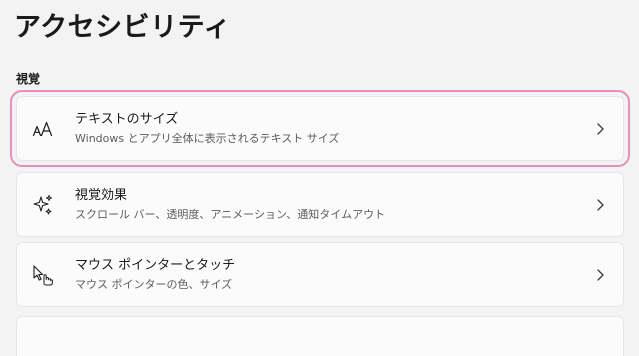  What do you see at coordinates (28, 79) in the screenshot?
I see `section-header-vision: 視覚` at bounding box center [28, 79].